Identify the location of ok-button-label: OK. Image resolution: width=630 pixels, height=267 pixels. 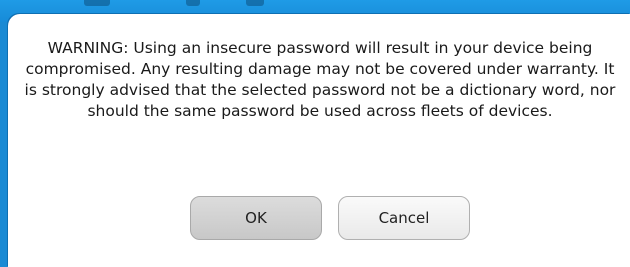
(256, 218).